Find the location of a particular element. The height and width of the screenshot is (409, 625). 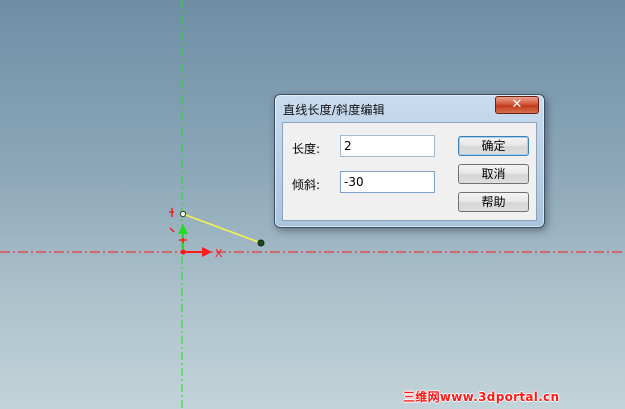

length-label: 长度: is located at coordinates (306, 149).